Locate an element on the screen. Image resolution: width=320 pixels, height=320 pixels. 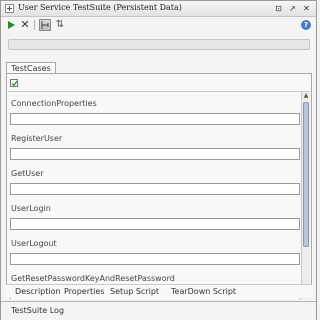
parallel-toggle-button is located at coordinates (45, 25).